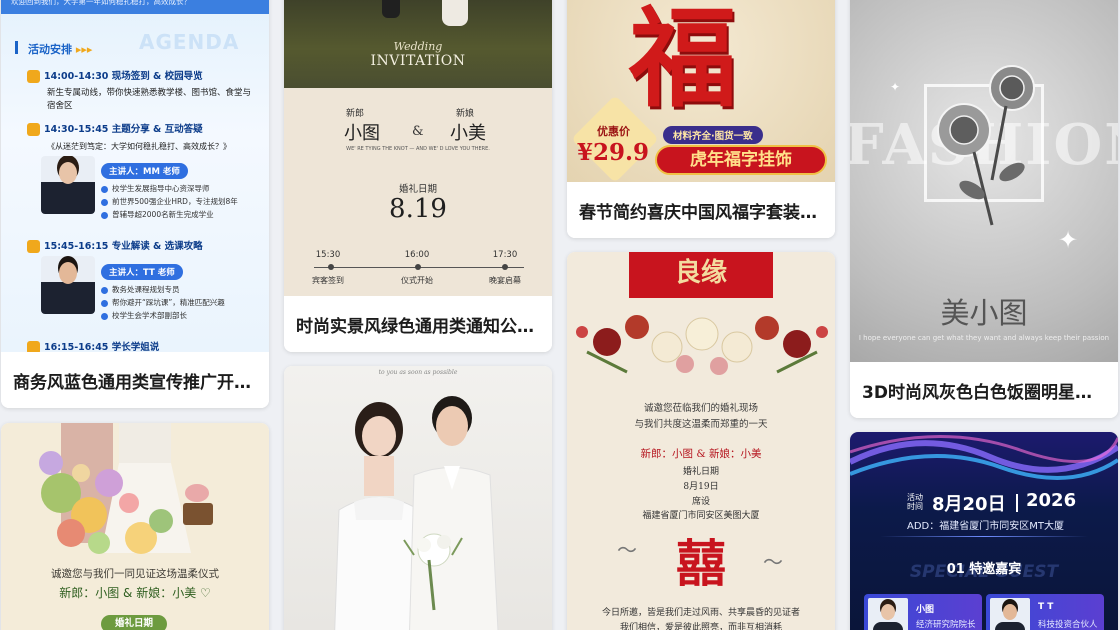 This screenshot has width=1120, height=630. Describe the element at coordinates (141, 245) in the screenshot. I see `session-3: 15:45-16:15 专业解读 & 选课攻略` at that location.